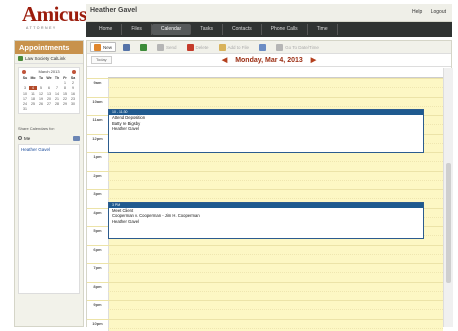 The height and width of the screenshot is (331, 458). What do you see at coordinates (25, 109) in the screenshot?
I see `calendar-day: 31` at bounding box center [25, 109].